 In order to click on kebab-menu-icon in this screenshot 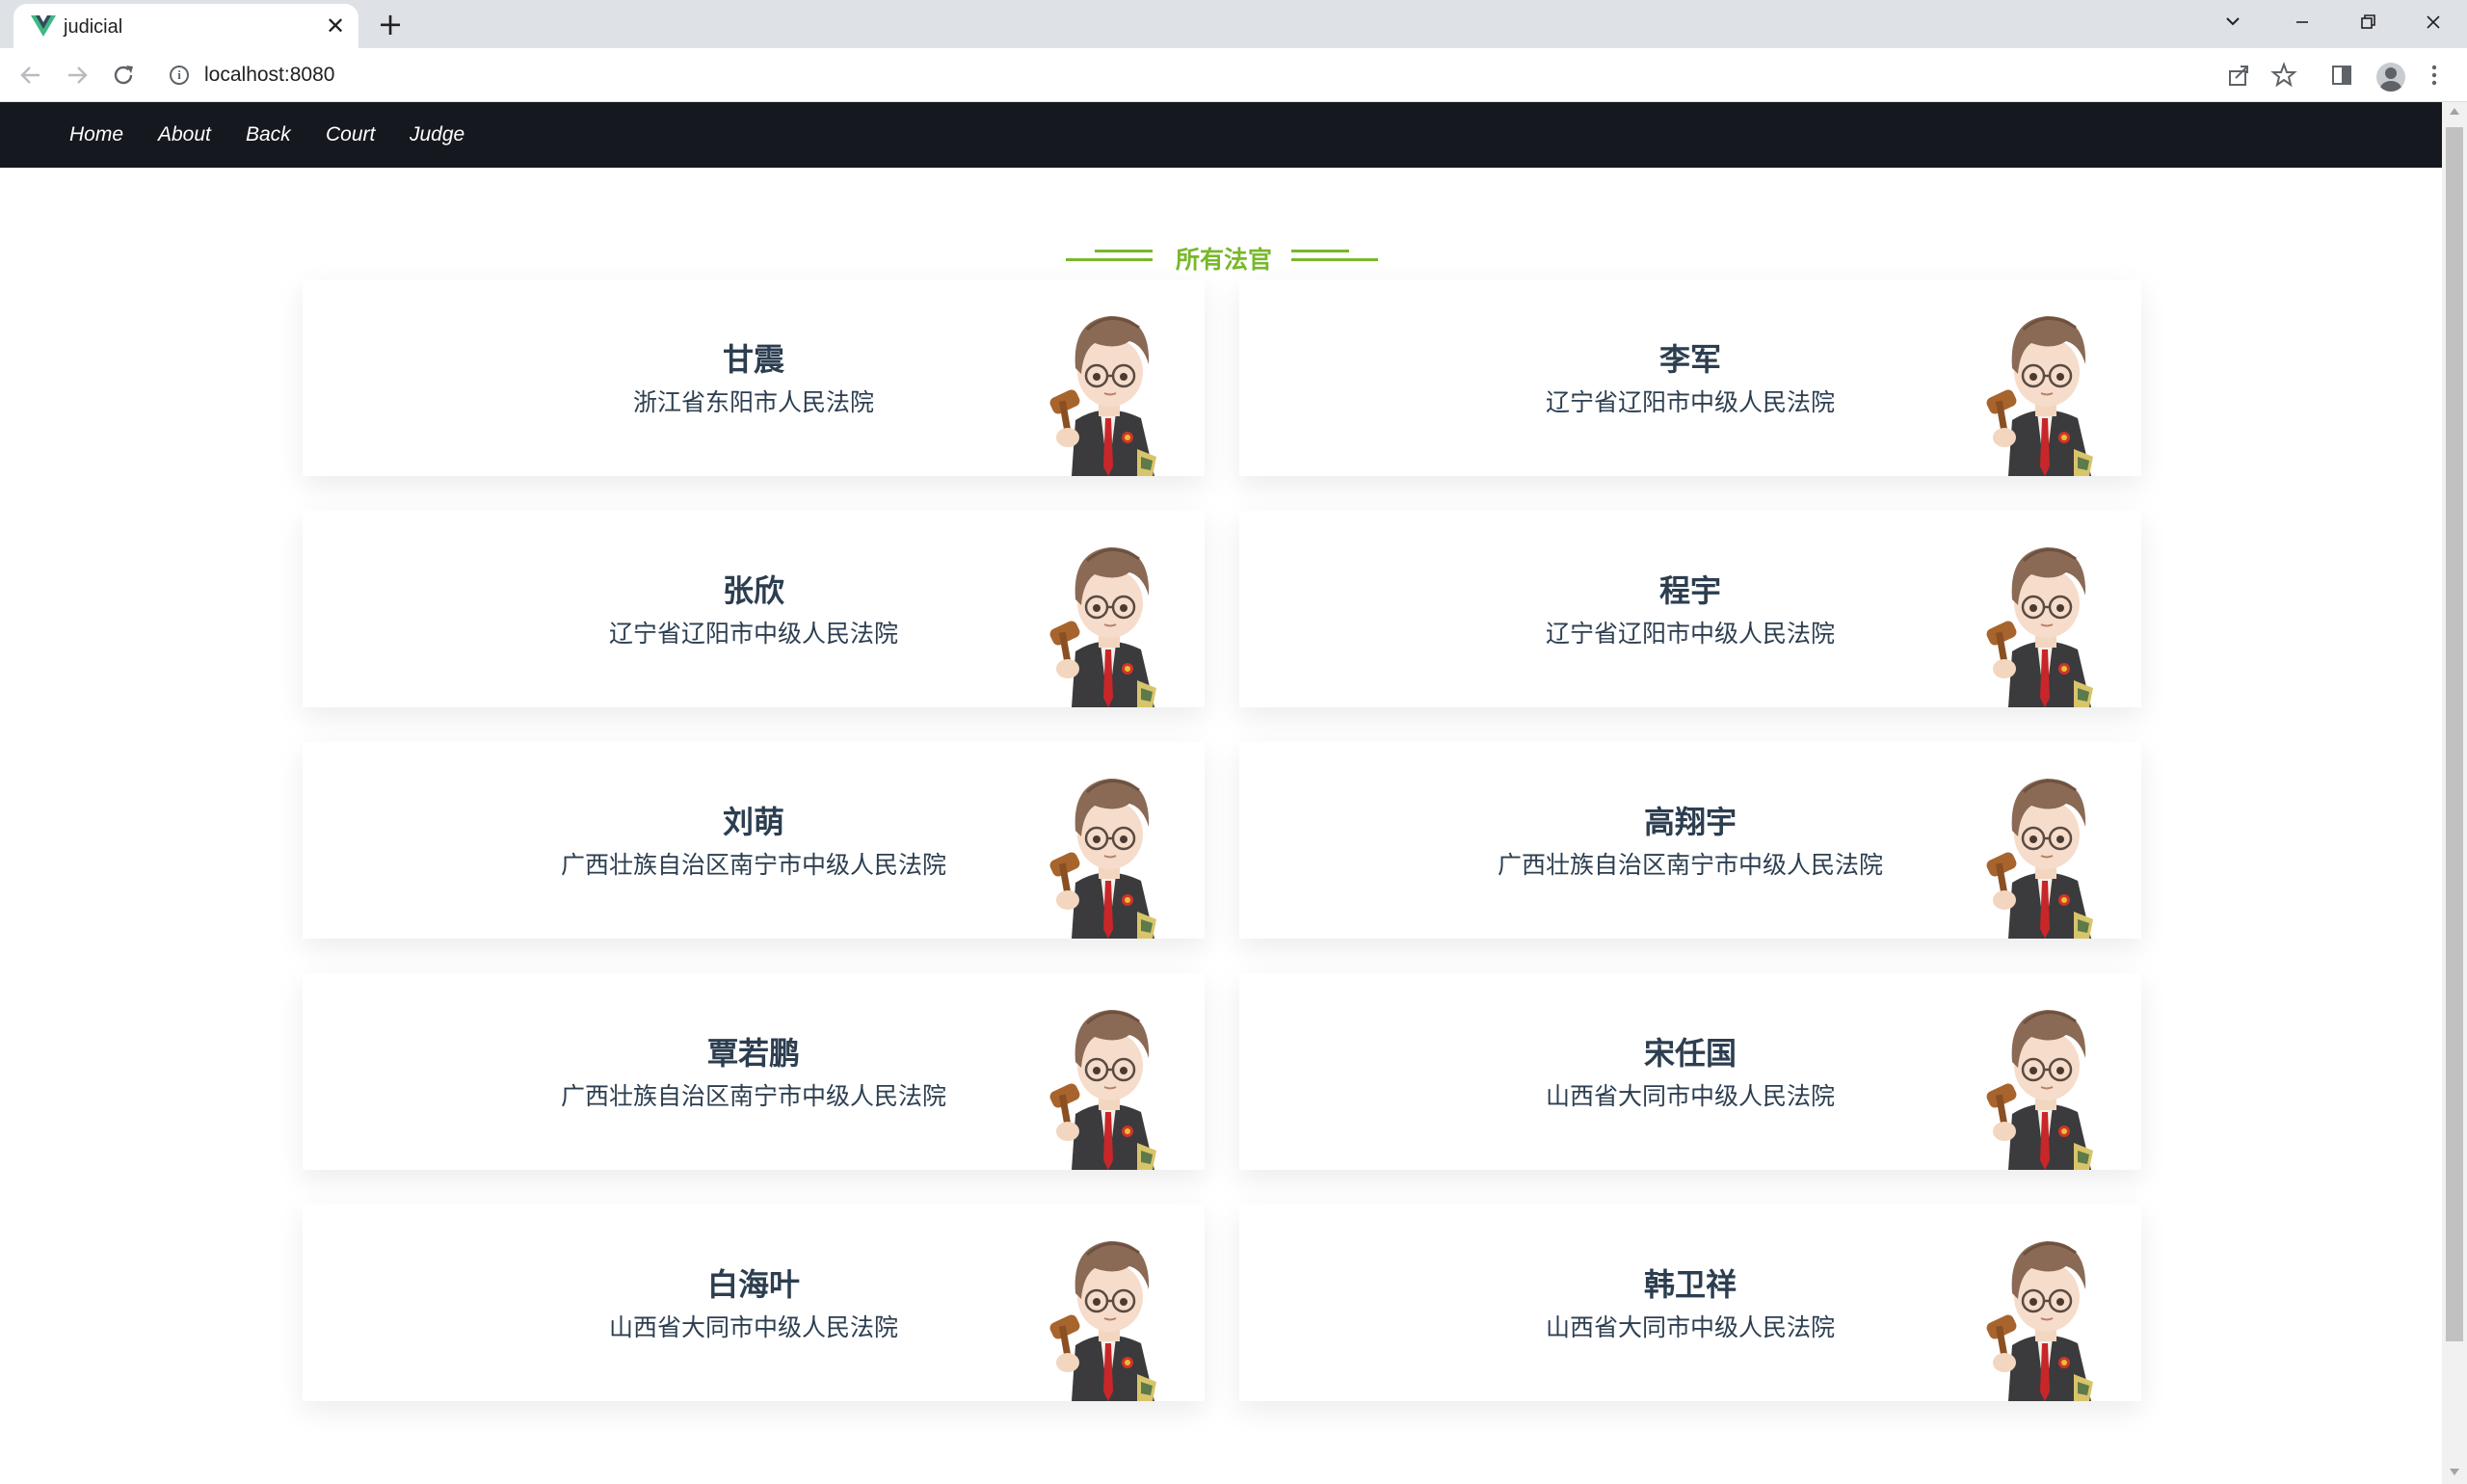, I will do `click(2434, 75)`.